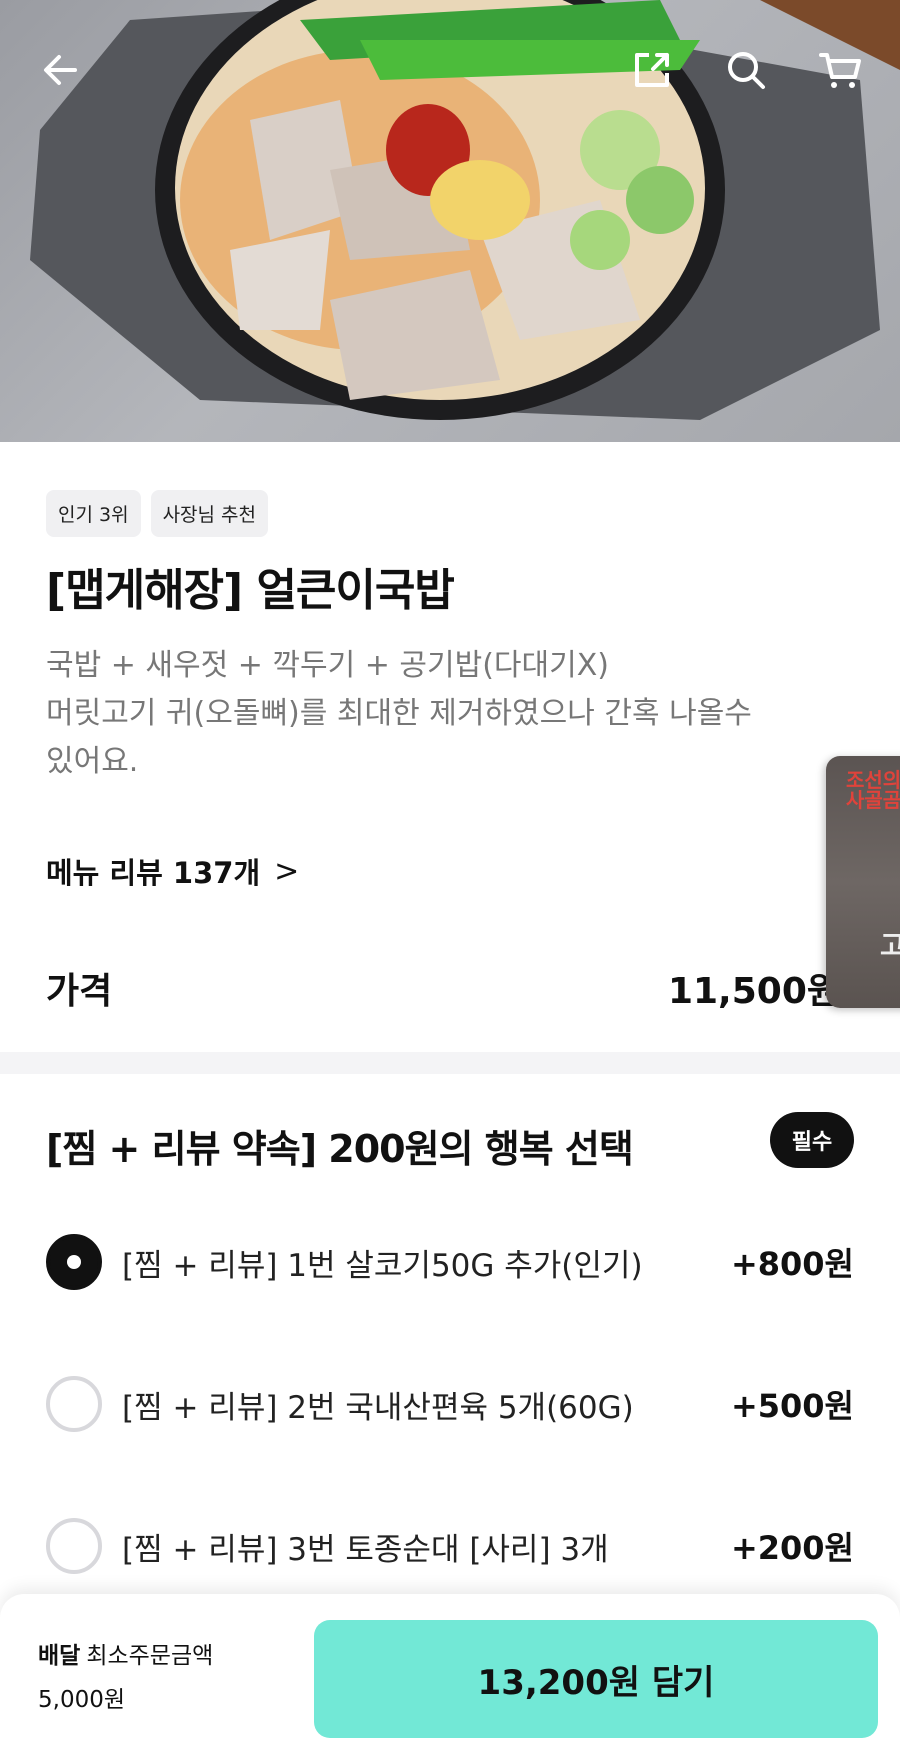 This screenshot has height=1738, width=900. I want to click on search-button, so click(746, 70).